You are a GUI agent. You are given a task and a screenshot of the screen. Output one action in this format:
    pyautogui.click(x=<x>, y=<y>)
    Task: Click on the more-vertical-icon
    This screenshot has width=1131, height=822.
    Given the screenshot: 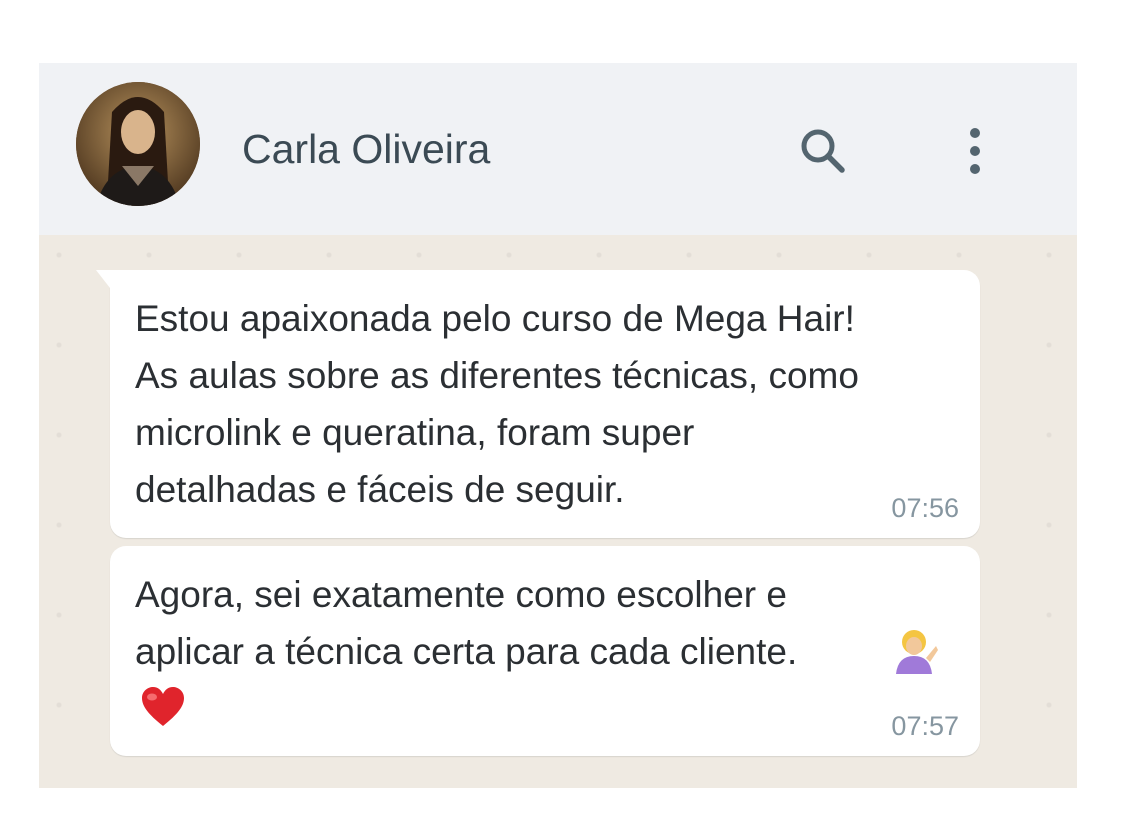 What is the action you would take?
    pyautogui.click(x=975, y=151)
    